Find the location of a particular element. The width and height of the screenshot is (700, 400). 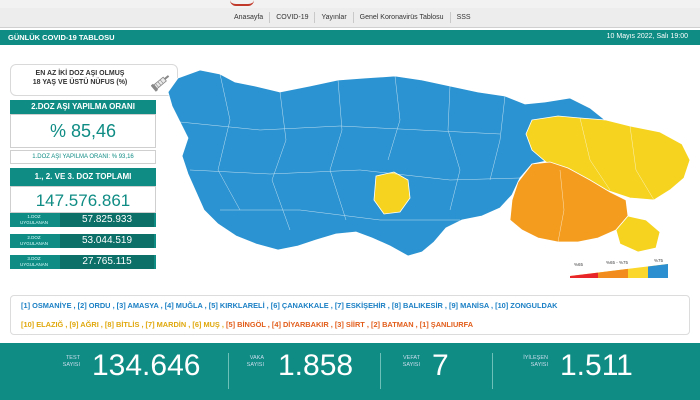

recovered-count: 1.511 is located at coordinates (596, 365).